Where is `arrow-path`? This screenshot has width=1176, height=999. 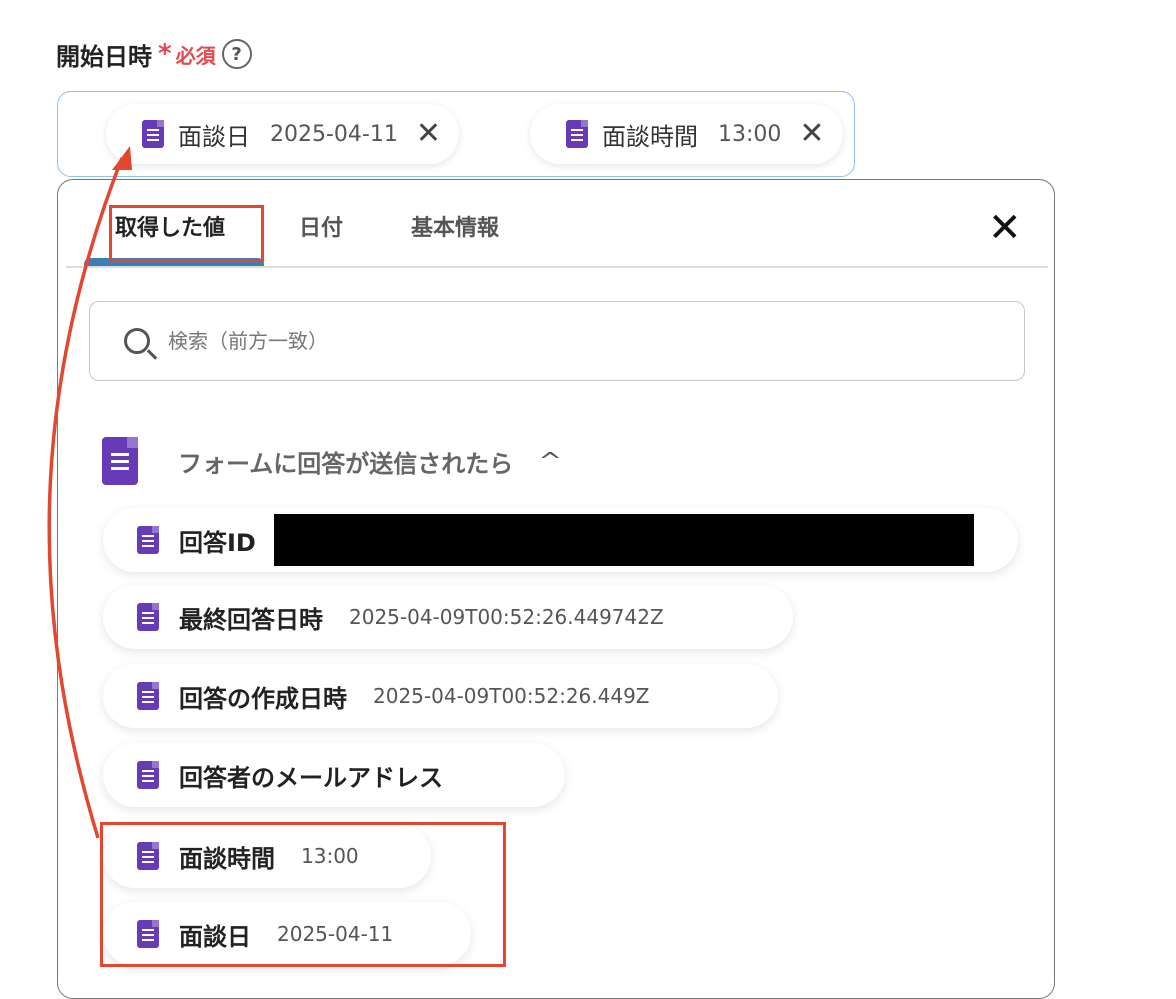
arrow-path is located at coordinates (85, 498).